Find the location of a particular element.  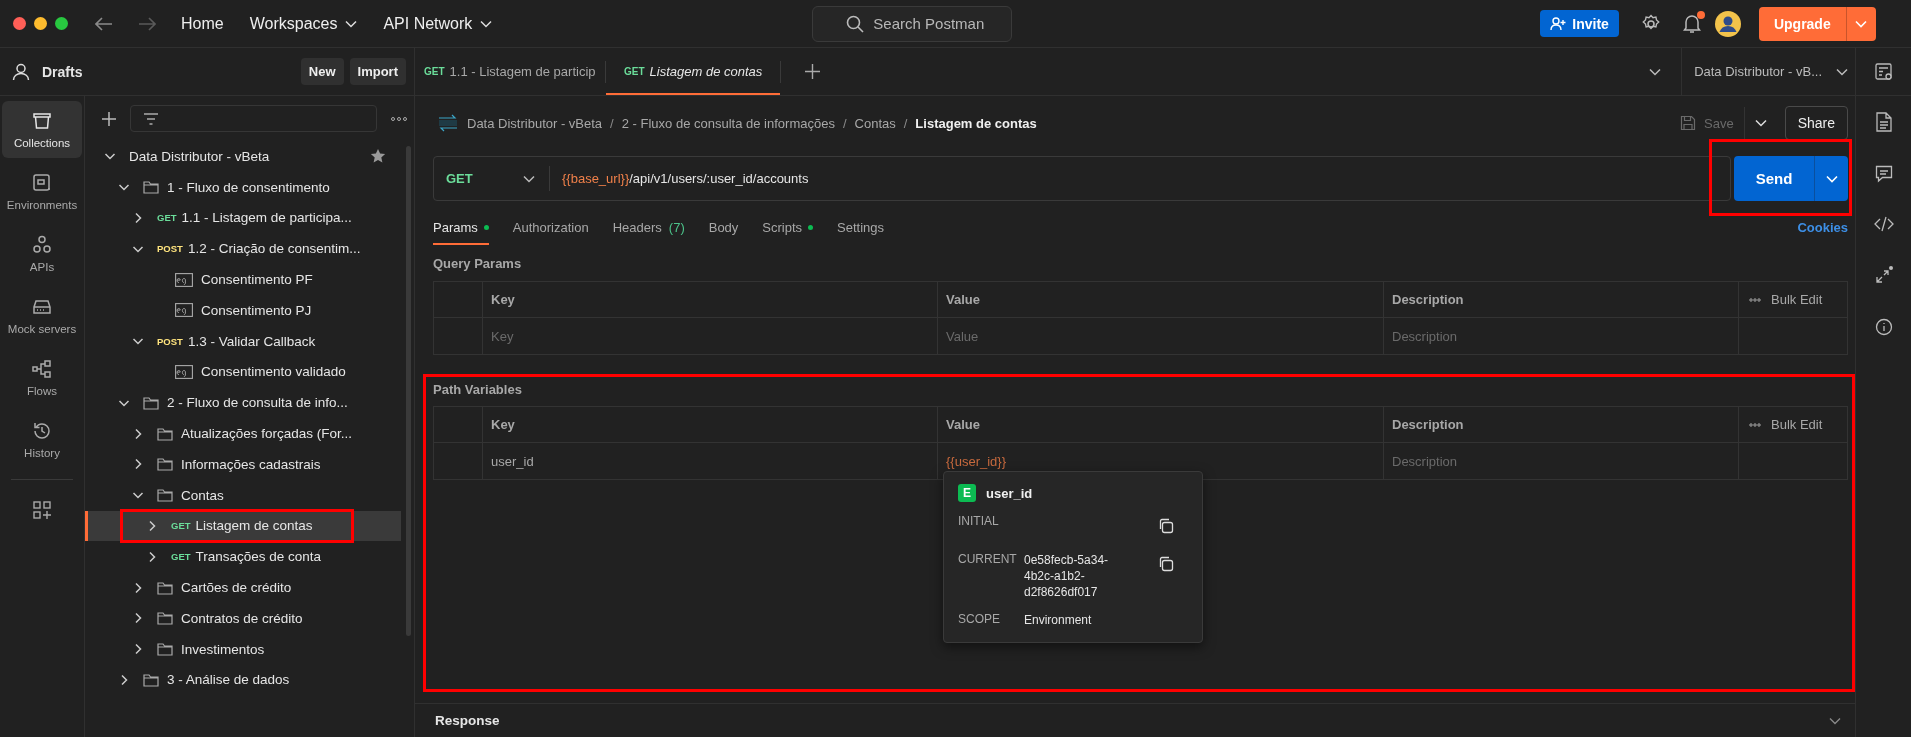

add-icon is located at coordinates (109, 118).